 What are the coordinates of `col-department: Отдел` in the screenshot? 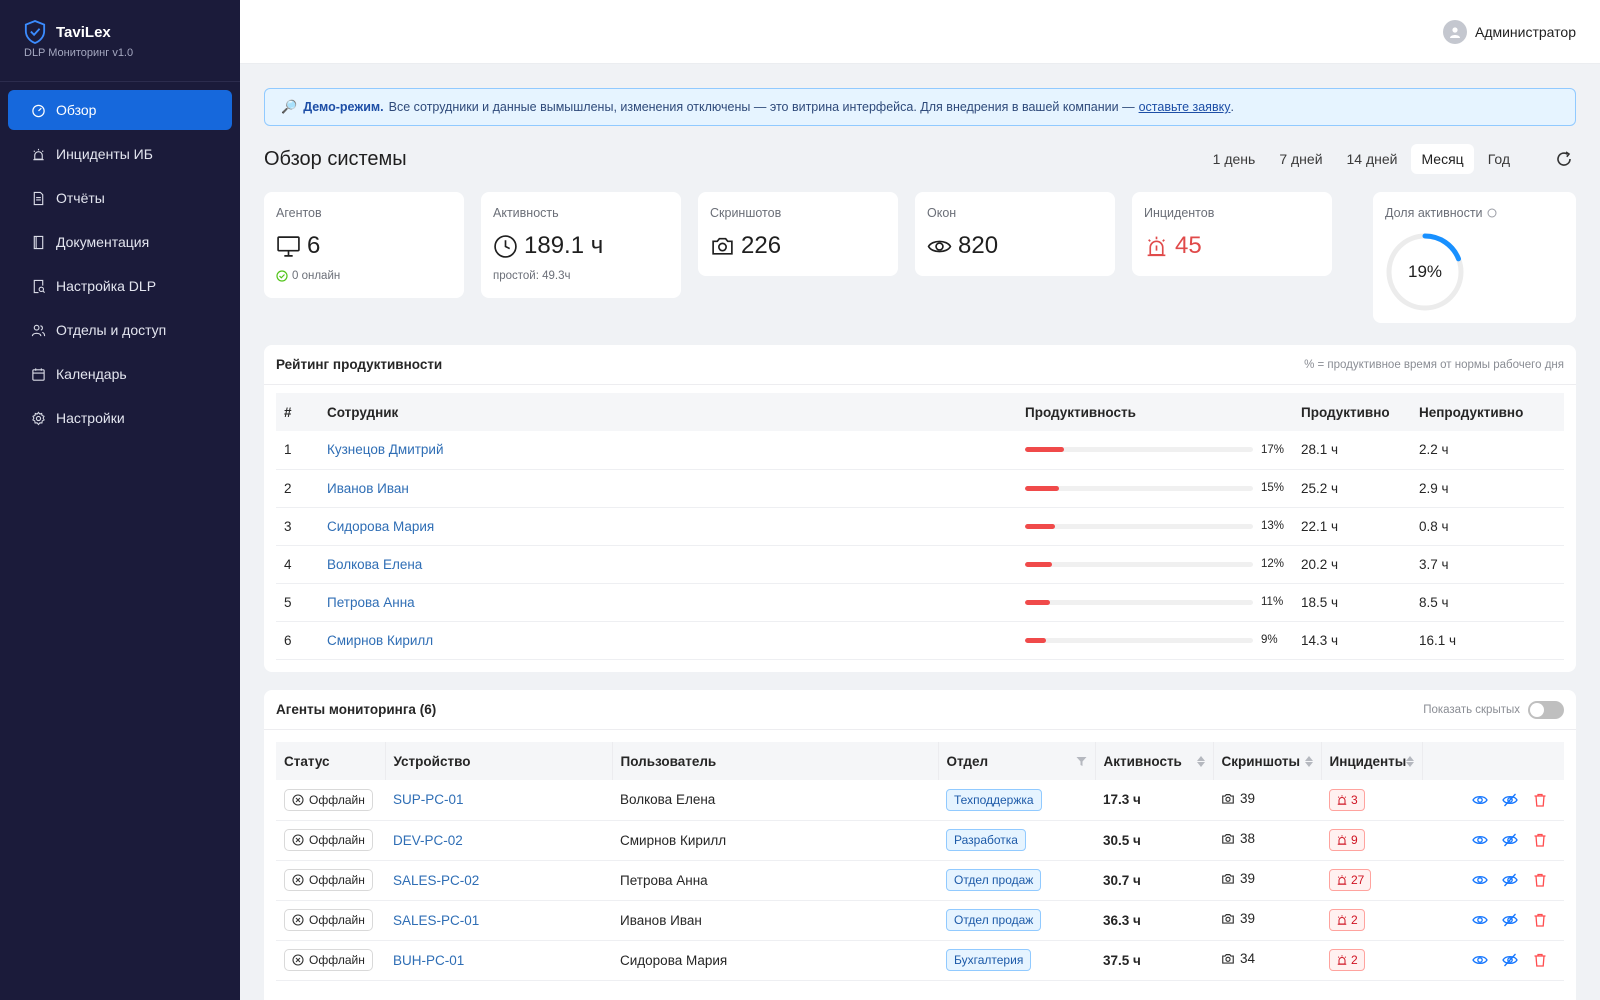 It's located at (1017, 761).